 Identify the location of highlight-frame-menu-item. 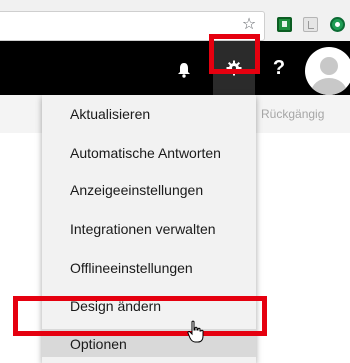
(140, 316).